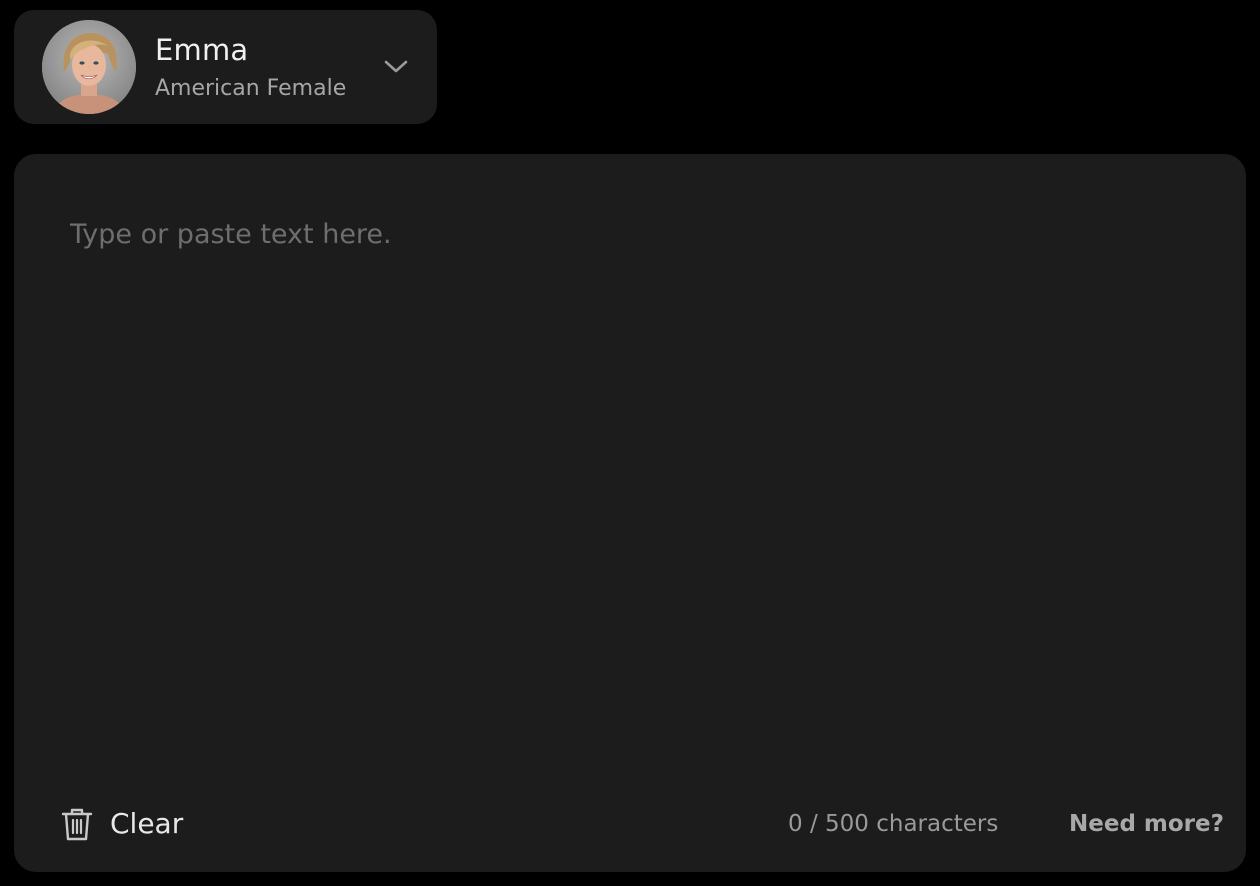 This screenshot has height=886, width=1260. I want to click on voice-name: Emma, so click(202, 50).